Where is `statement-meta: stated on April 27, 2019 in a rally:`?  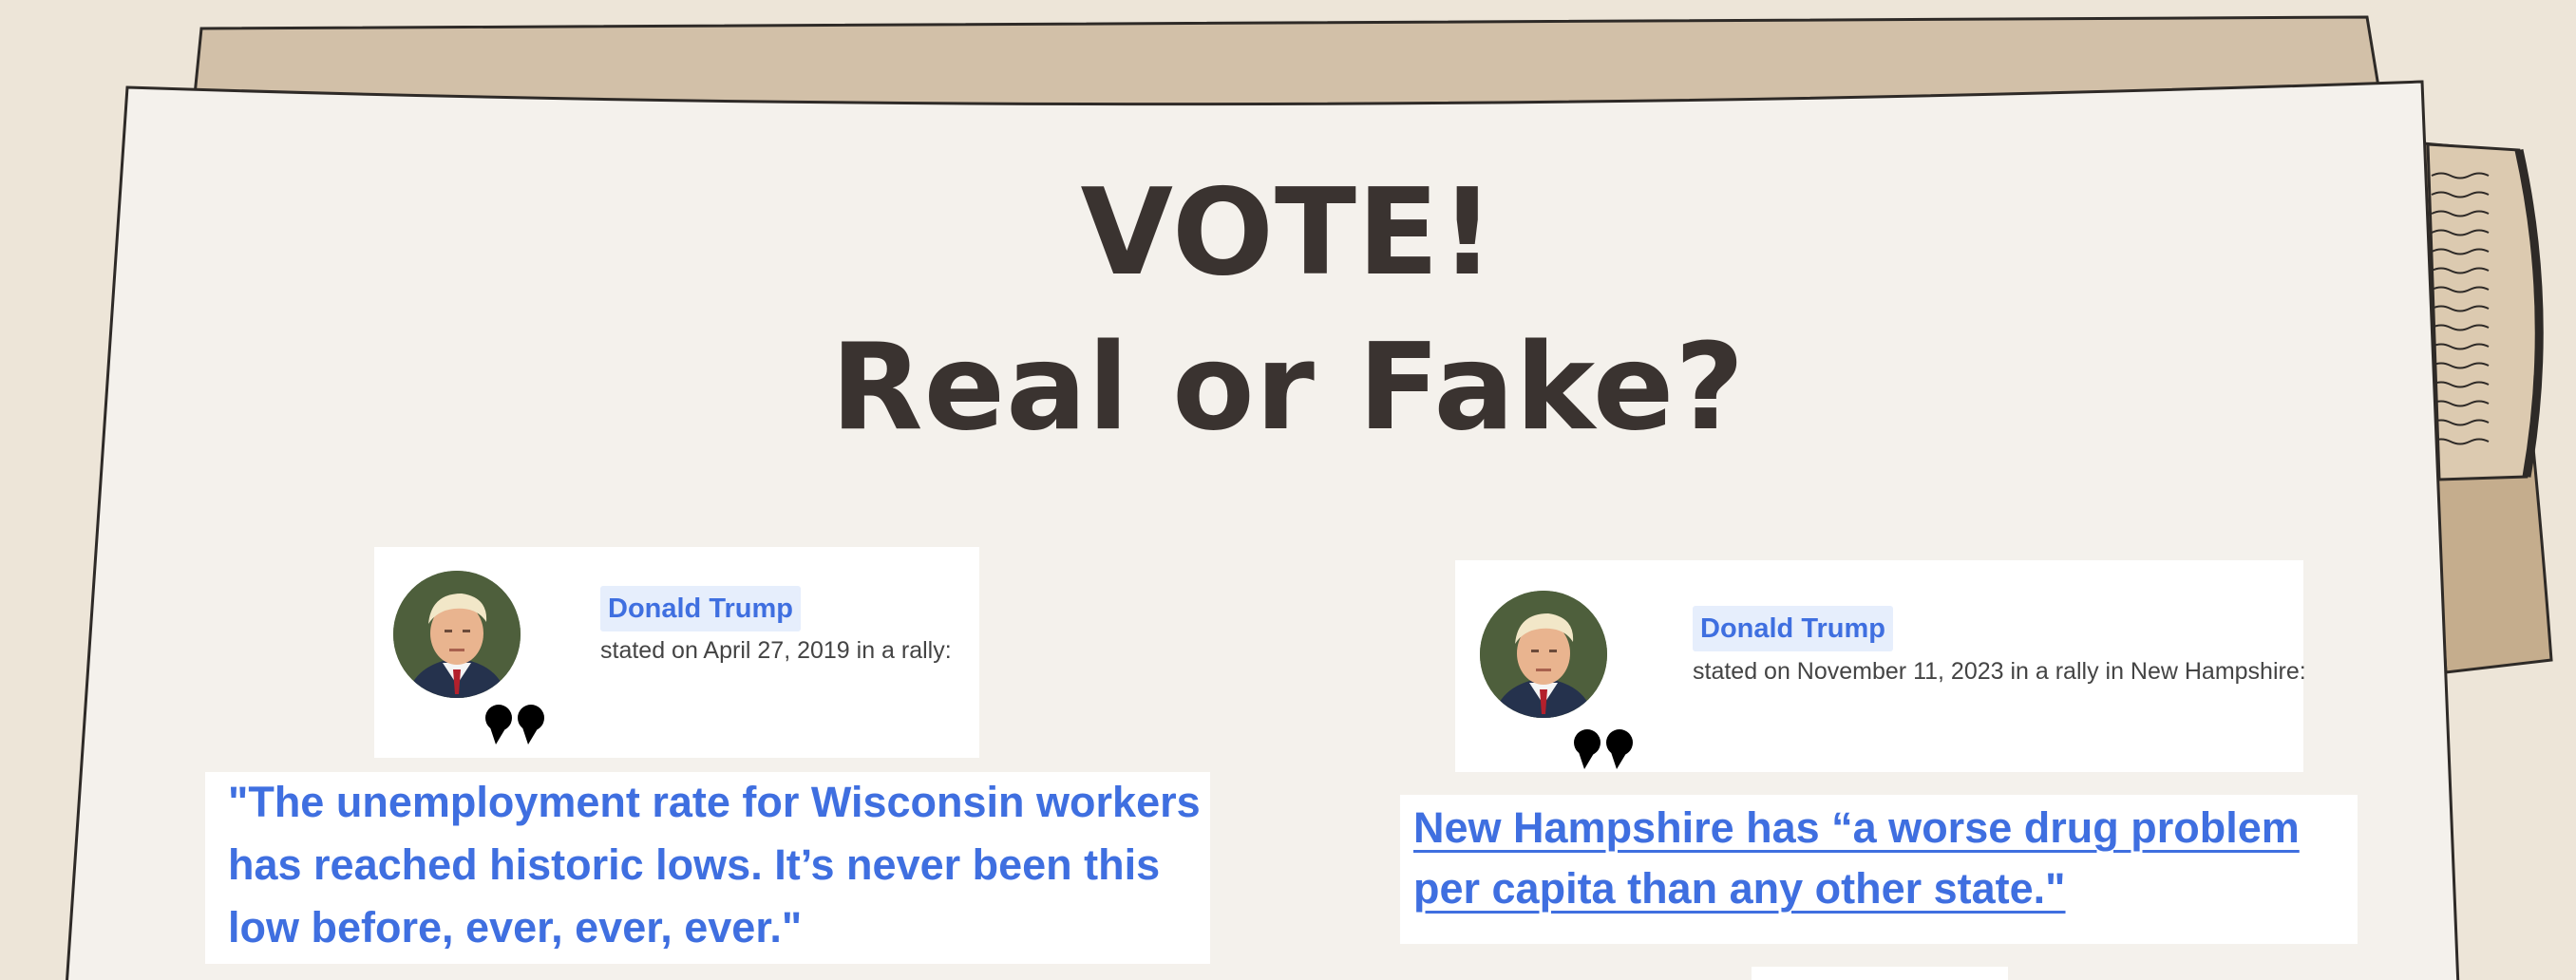 statement-meta: stated on April 27, 2019 in a rally: is located at coordinates (776, 650).